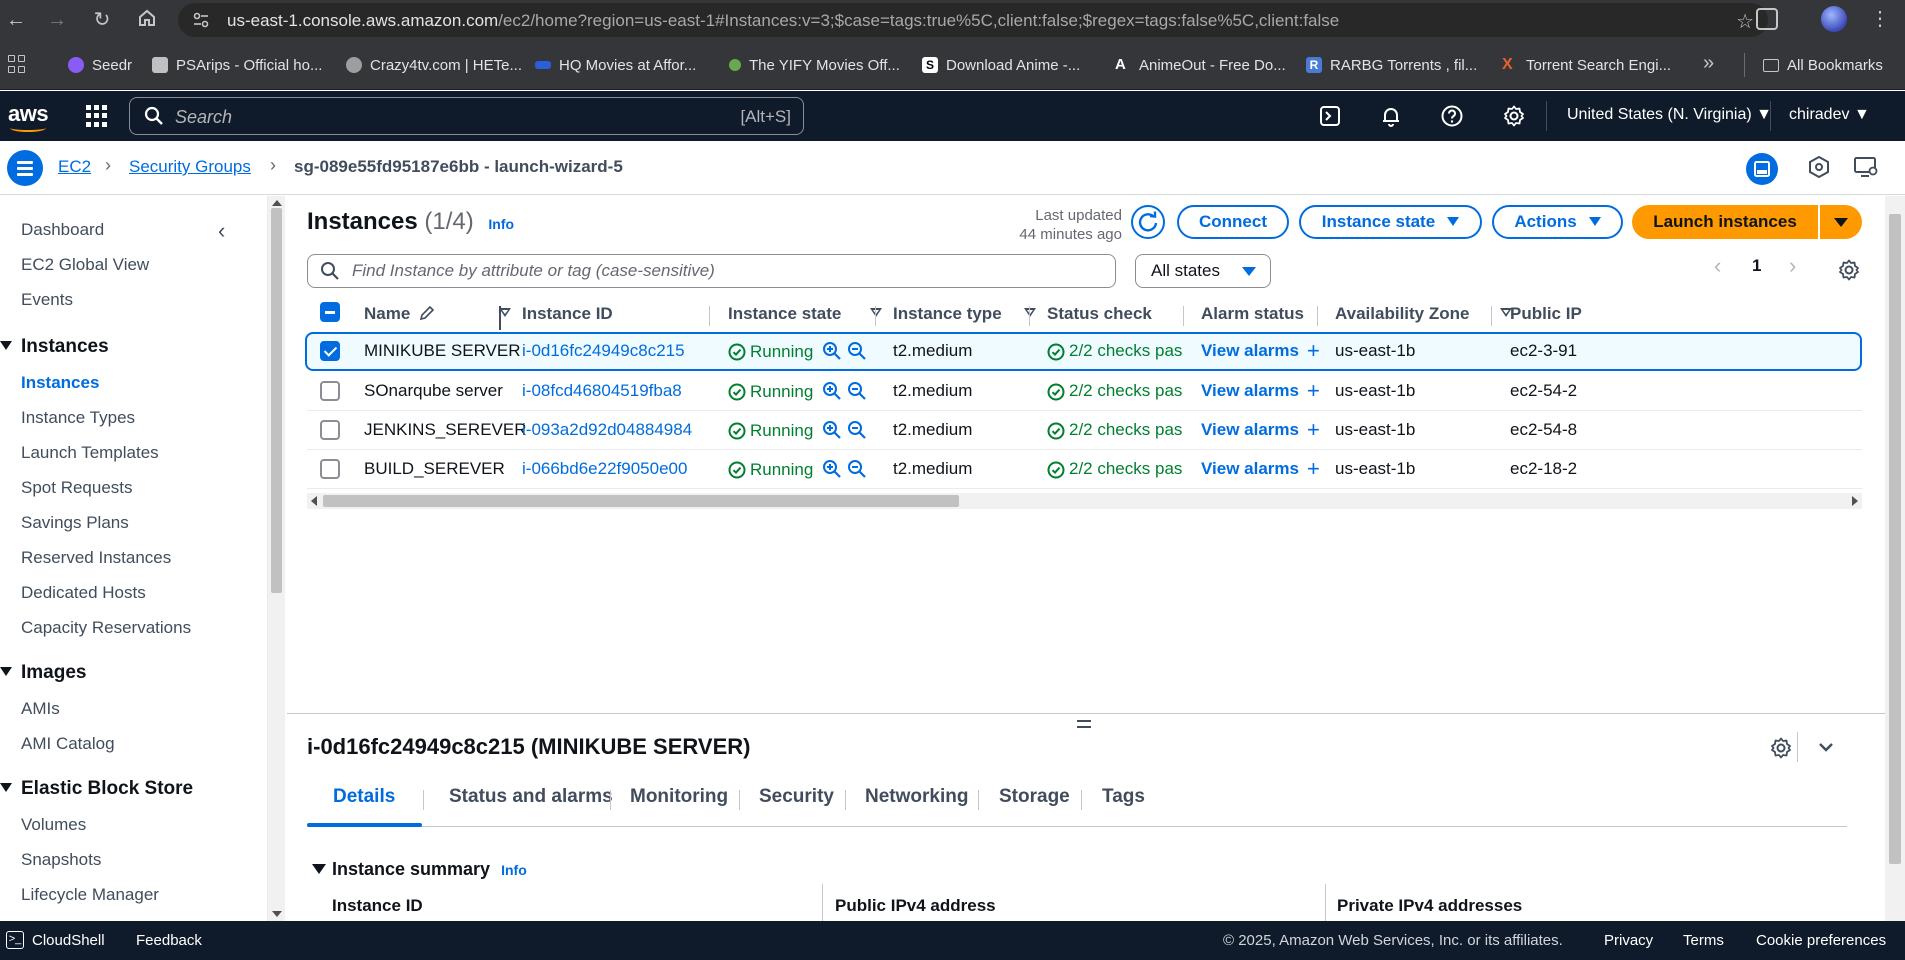 The height and width of the screenshot is (960, 1905). What do you see at coordinates (603, 351) in the screenshot?
I see `cell-instance-id: i-0d16fc24949c8c215` at bounding box center [603, 351].